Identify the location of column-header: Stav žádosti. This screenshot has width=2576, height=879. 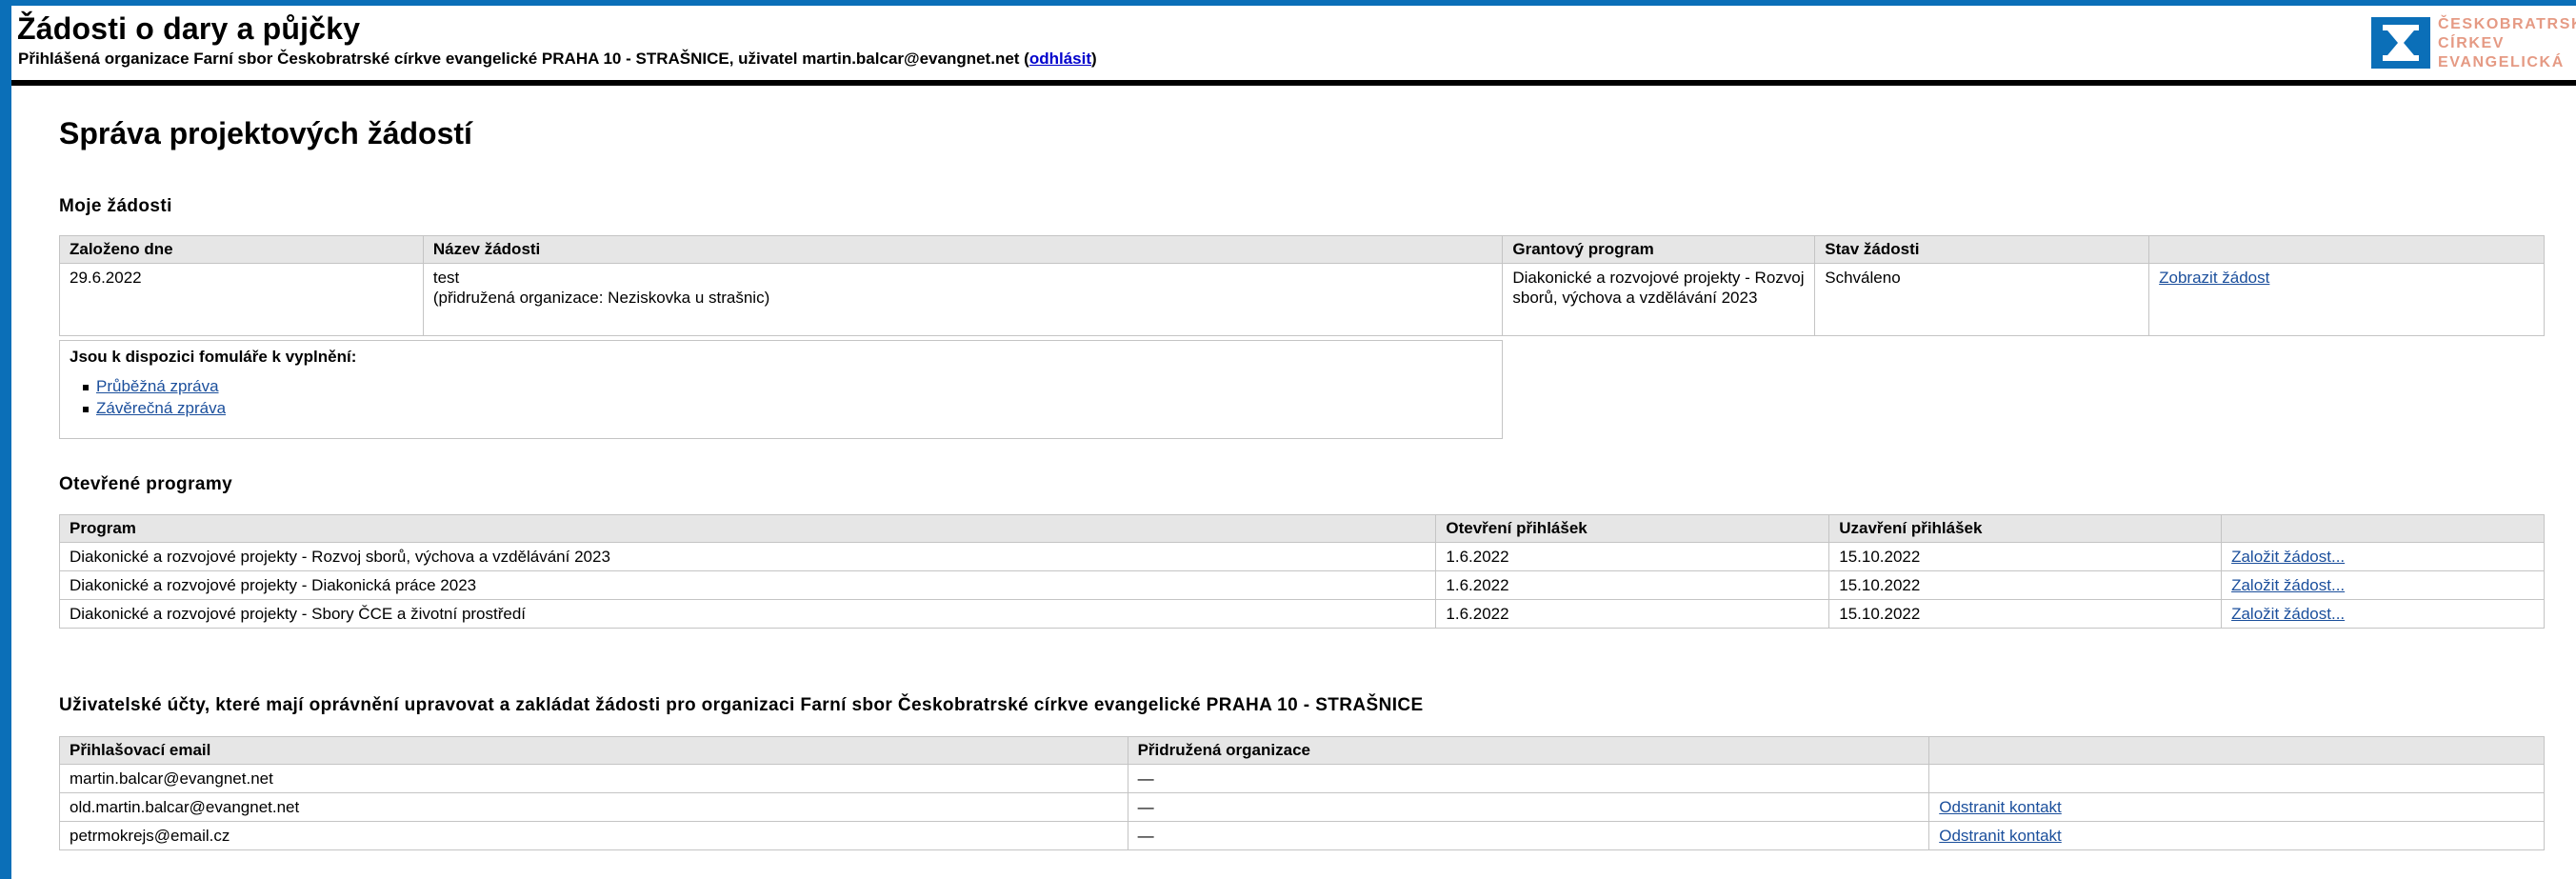
(1982, 249).